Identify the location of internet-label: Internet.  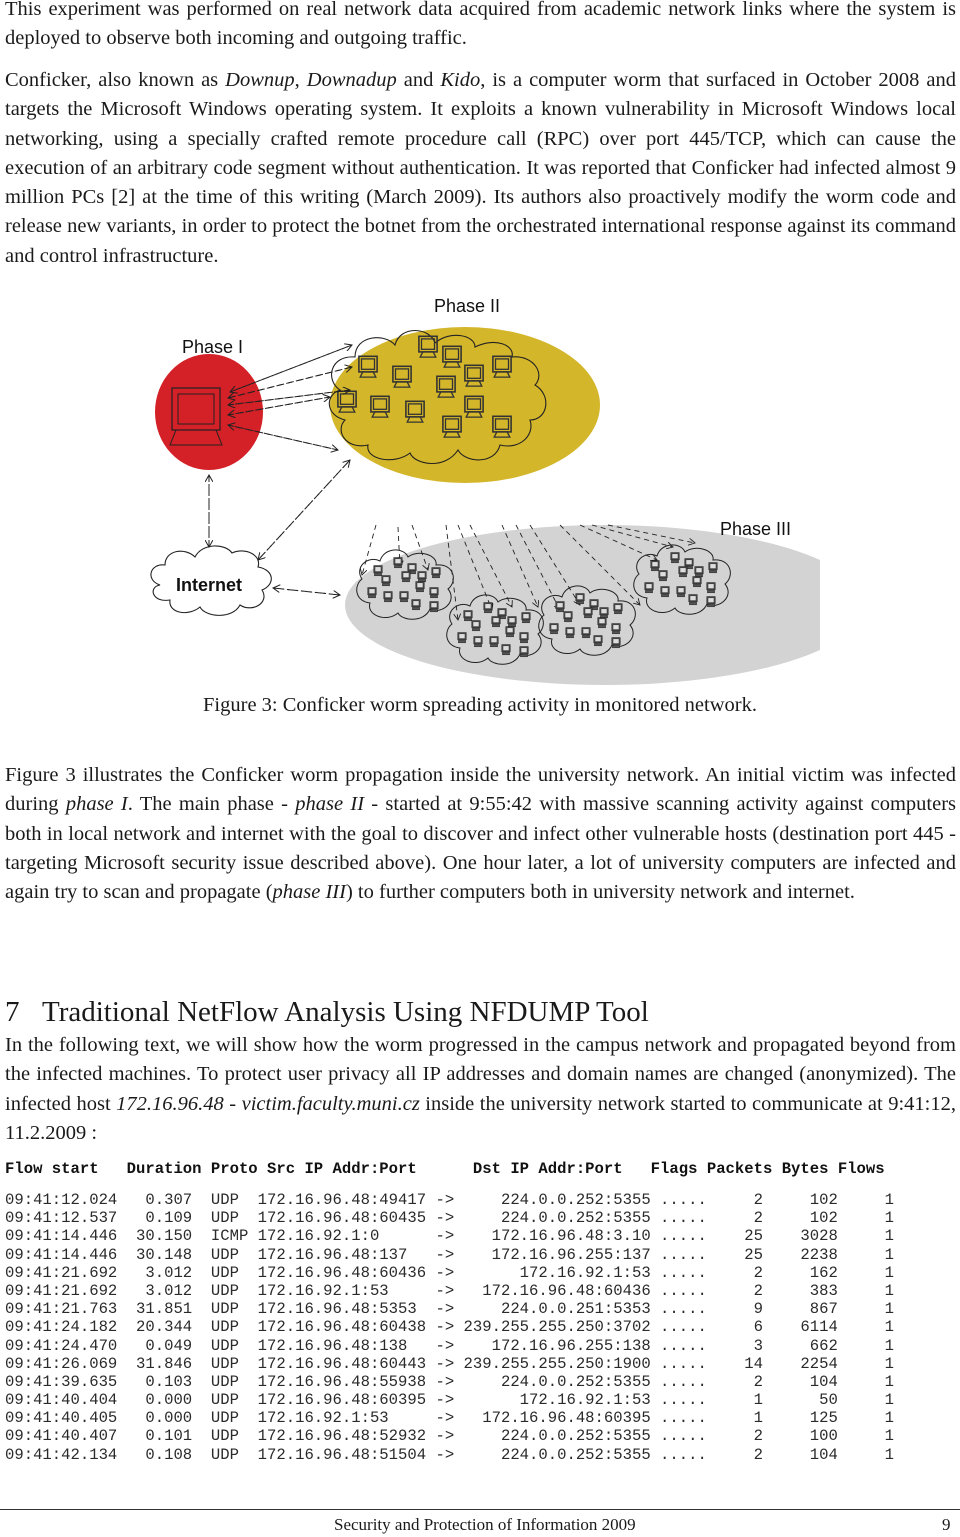
(209, 585).